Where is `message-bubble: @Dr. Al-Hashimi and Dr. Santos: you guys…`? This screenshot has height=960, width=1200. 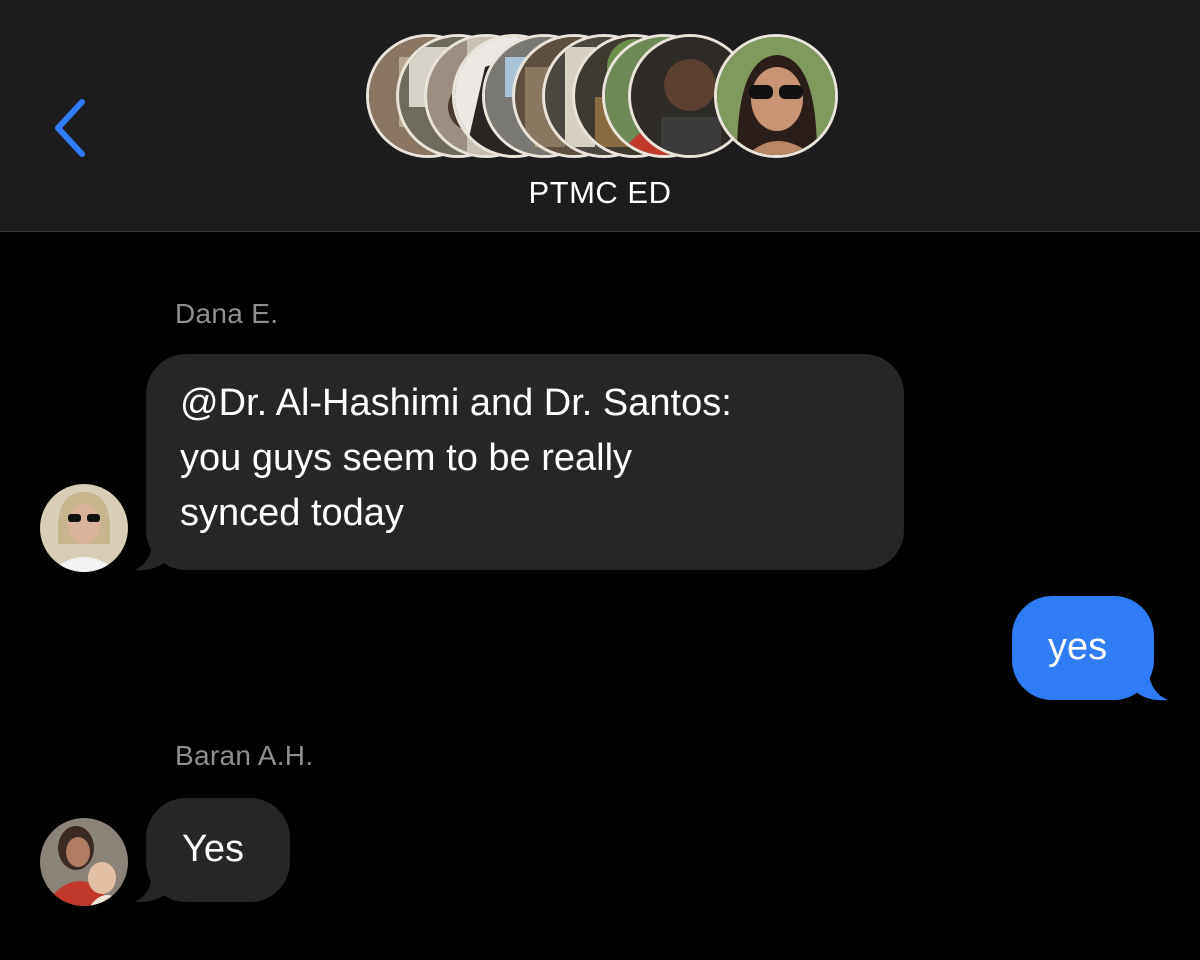
message-bubble: @Dr. Al-Hashimi and Dr. Santos: you guys… is located at coordinates (525, 462).